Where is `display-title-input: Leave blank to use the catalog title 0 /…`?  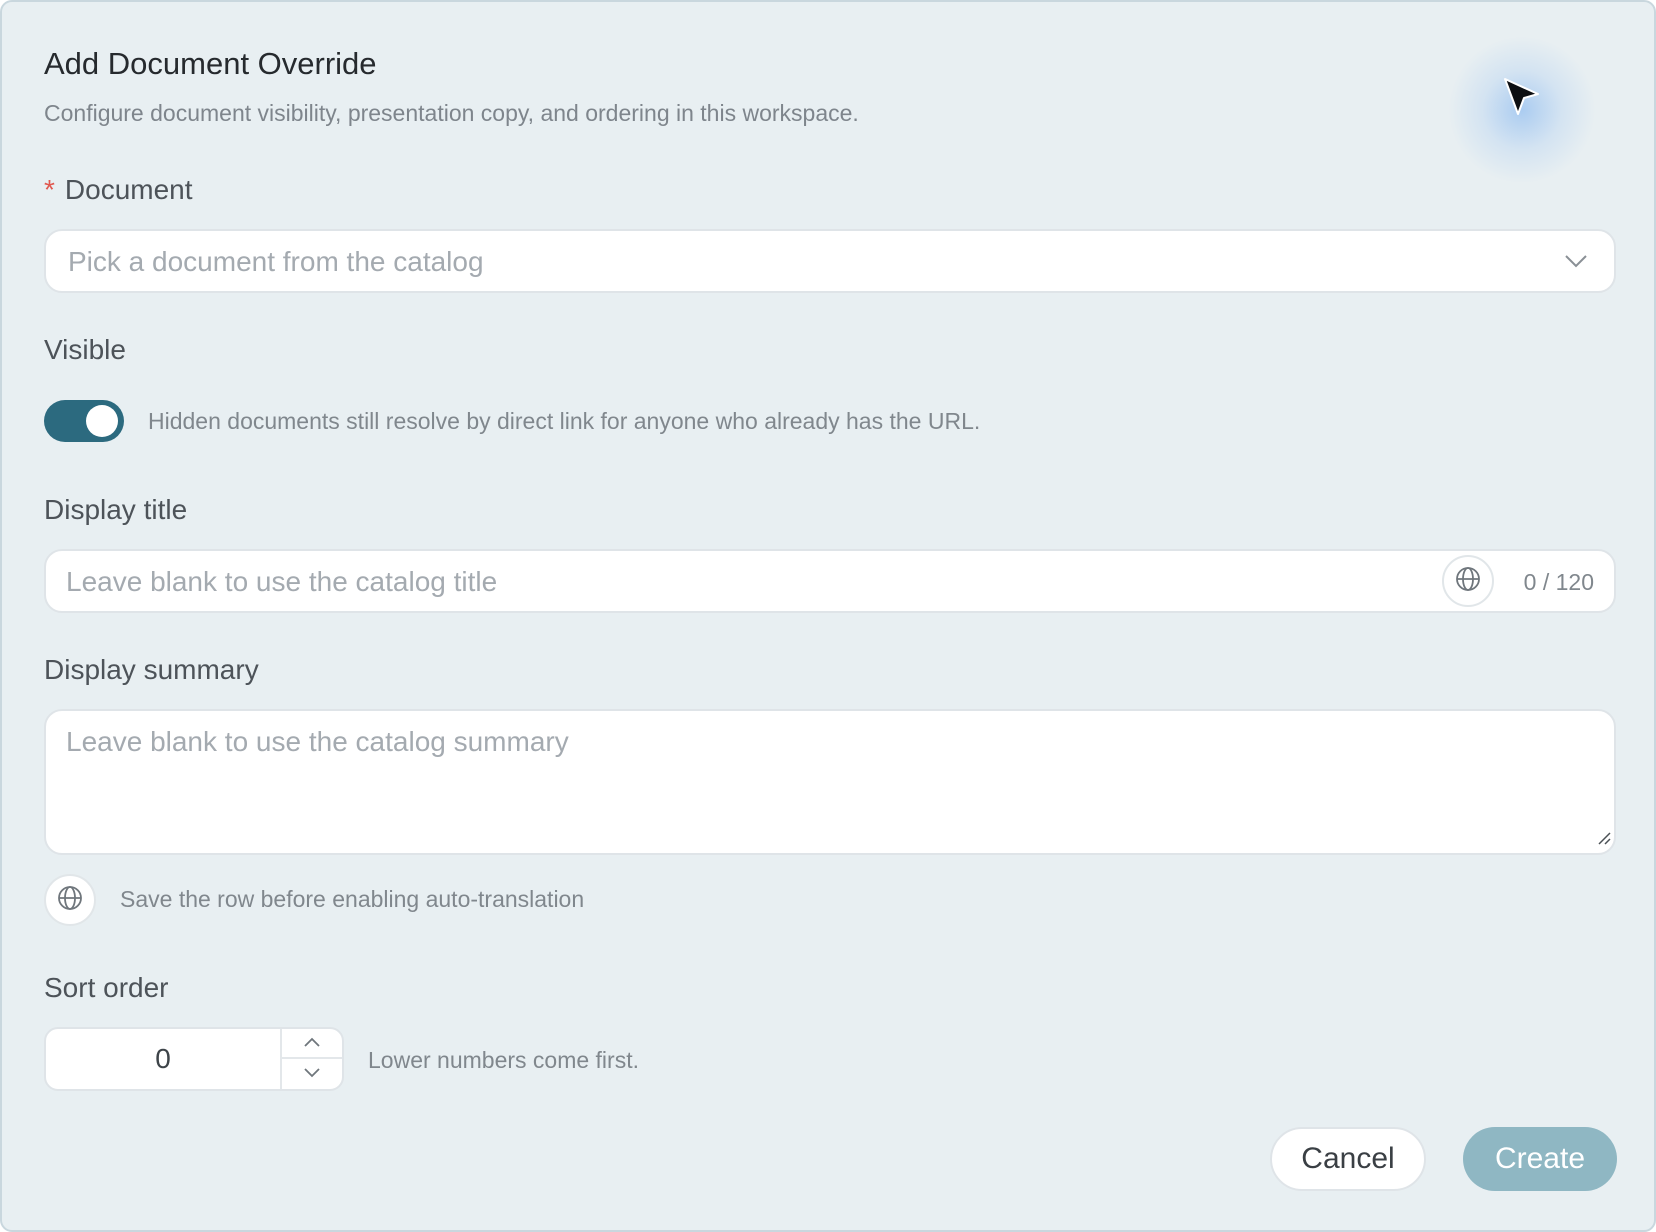
display-title-input: Leave blank to use the catalog title 0 /… is located at coordinates (830, 581).